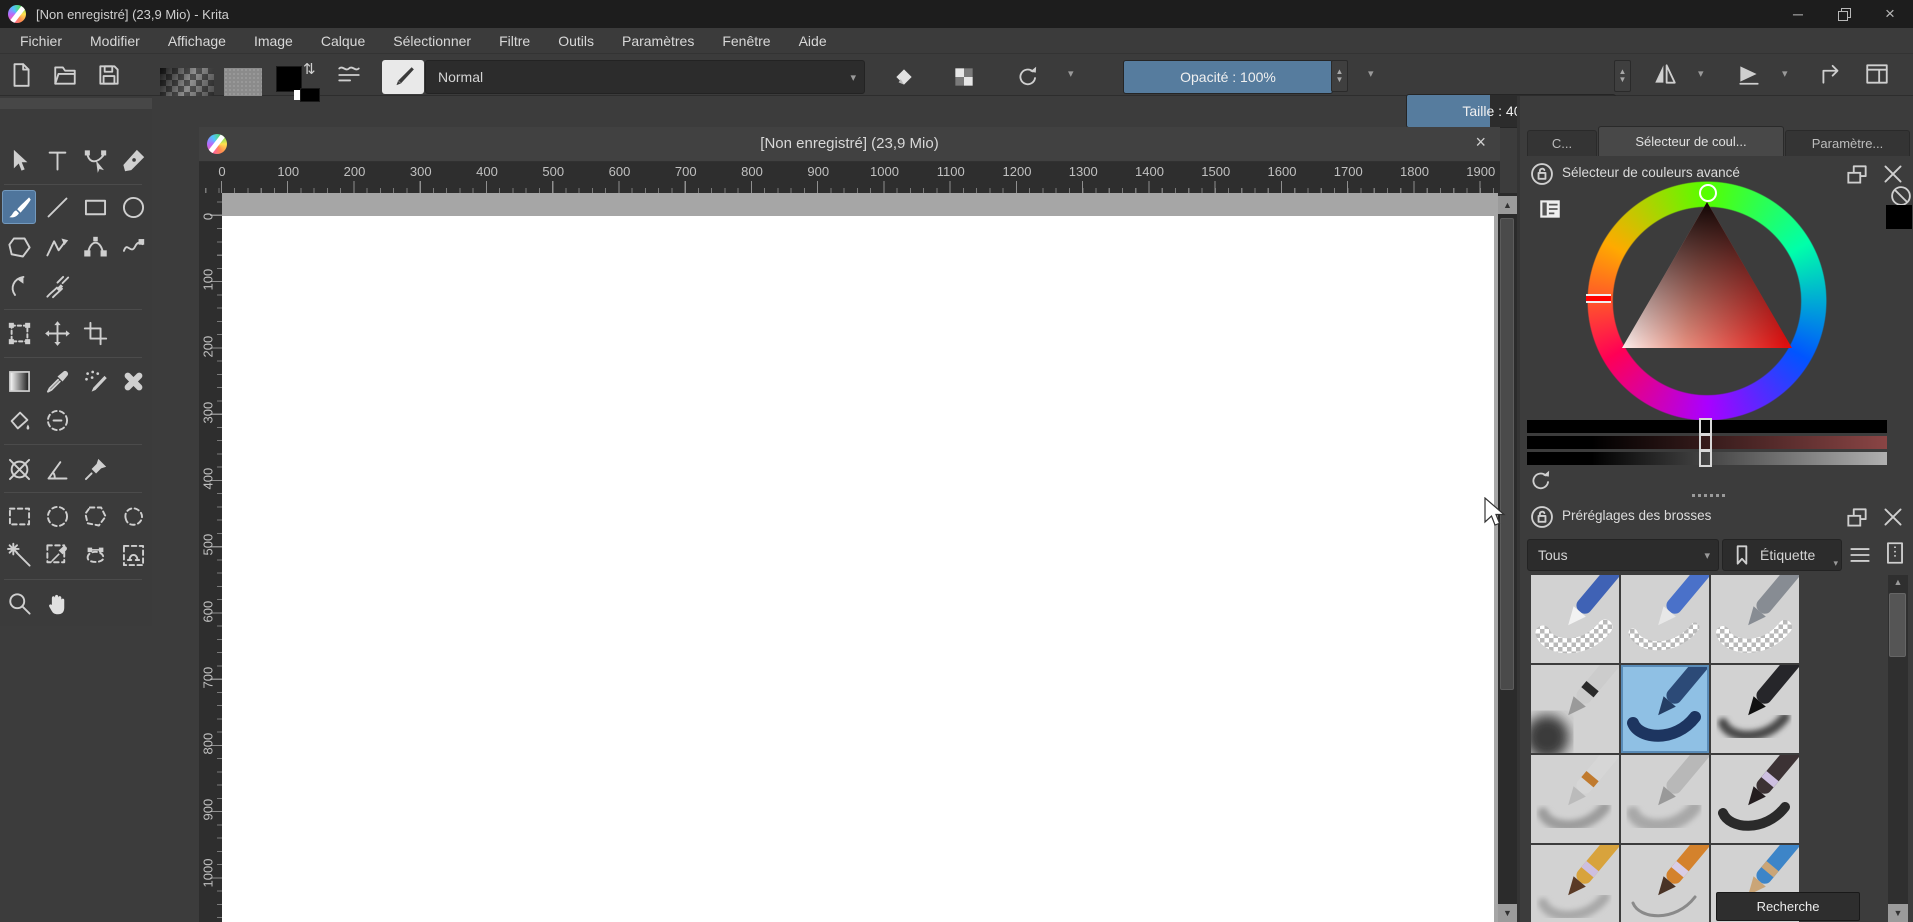 This screenshot has width=1913, height=922. What do you see at coordinates (1857, 518) in the screenshot?
I see `float-icon` at bounding box center [1857, 518].